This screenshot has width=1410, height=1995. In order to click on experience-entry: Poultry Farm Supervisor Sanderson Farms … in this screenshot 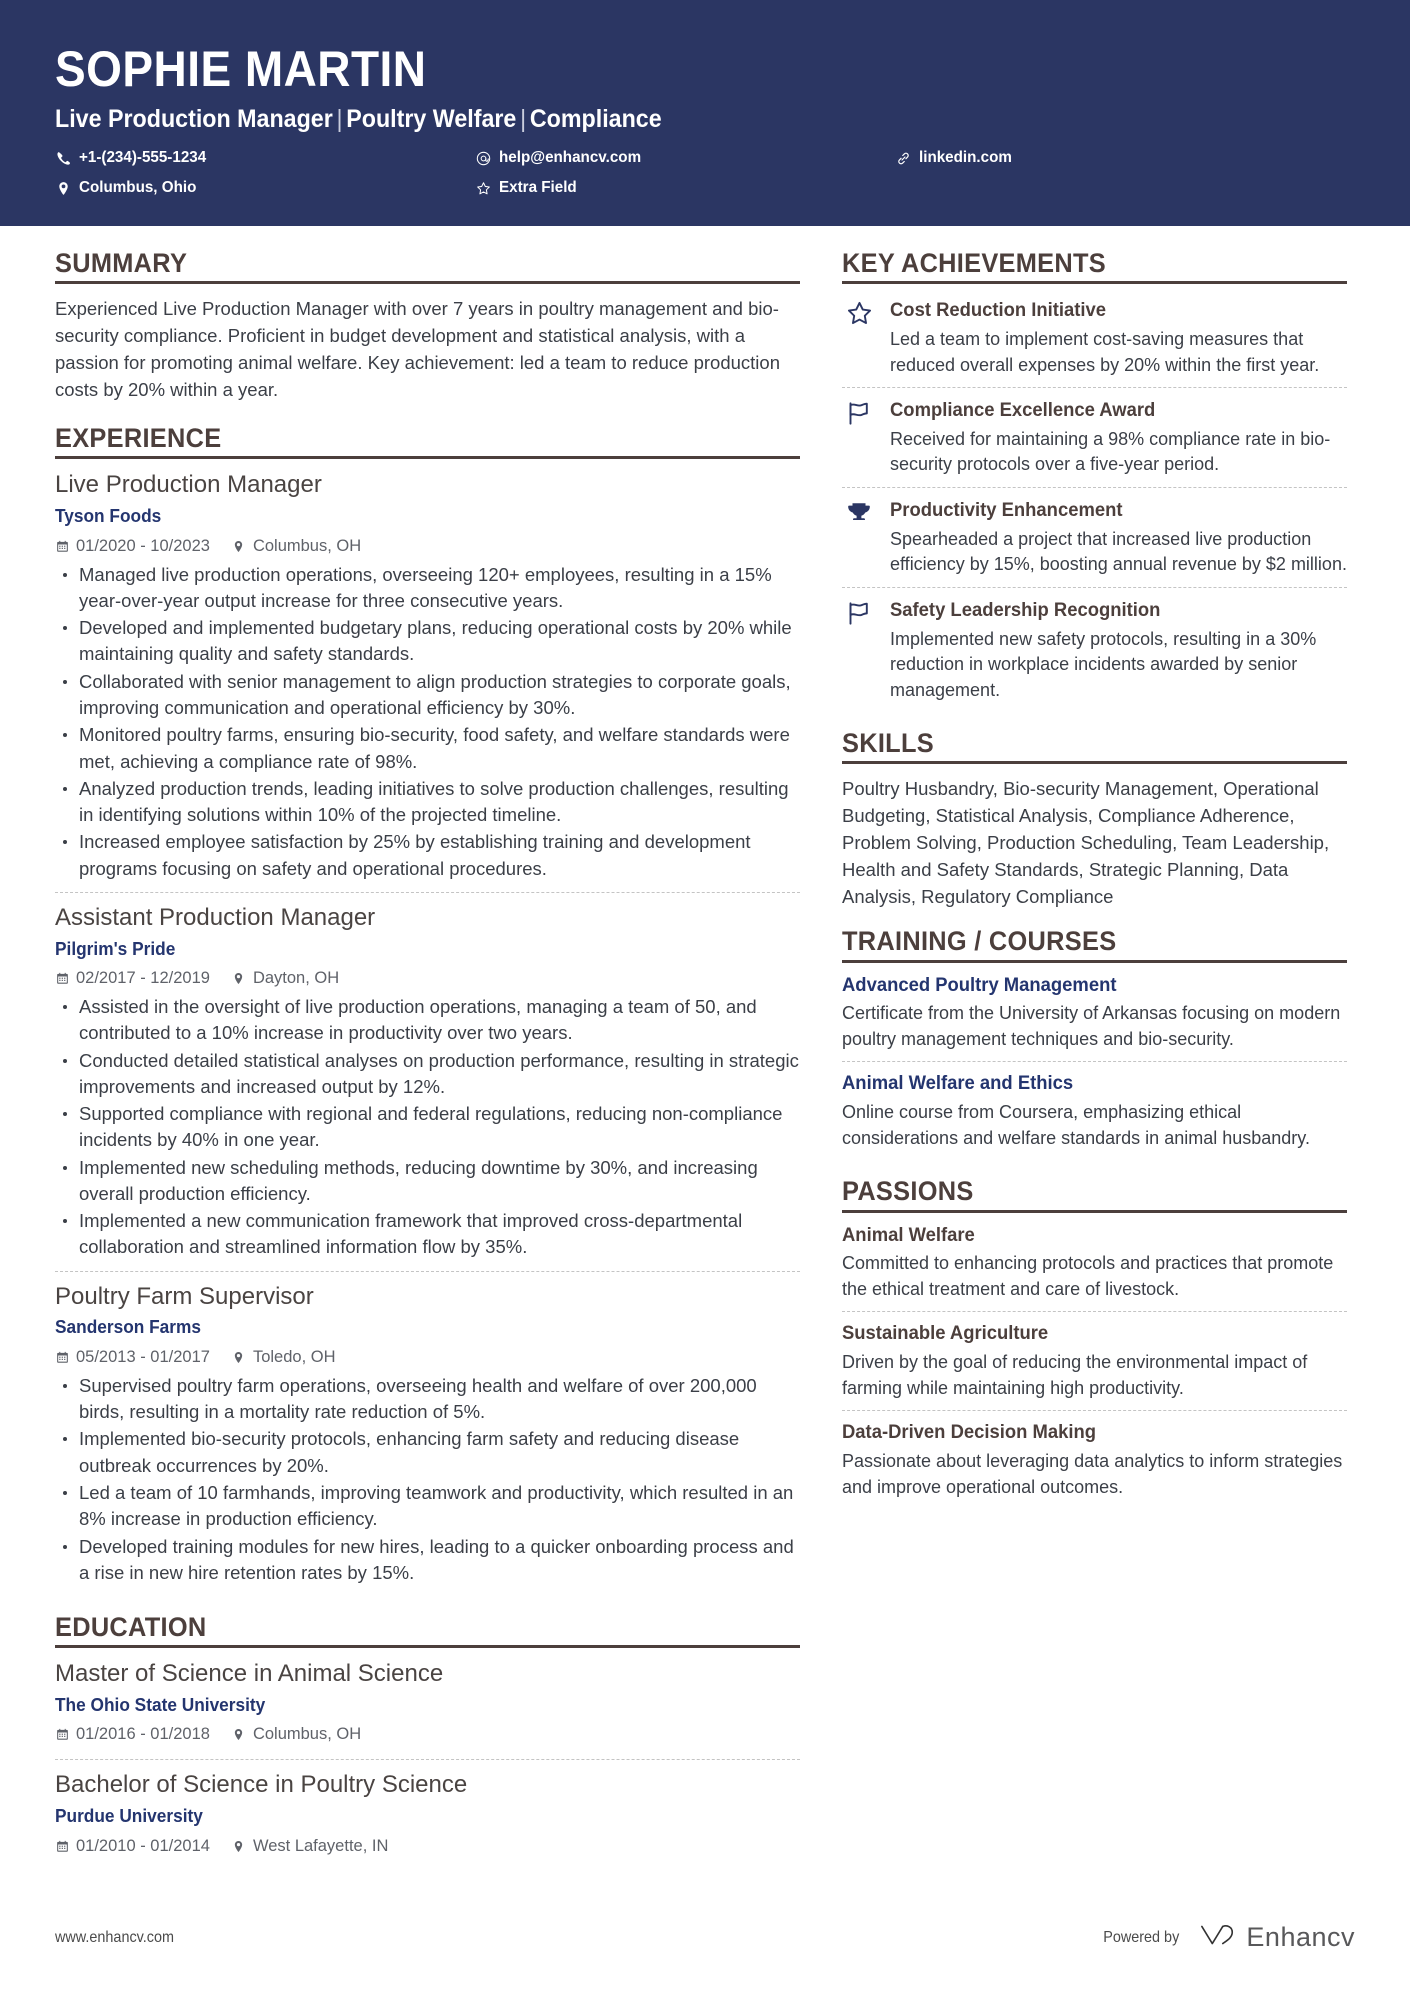, I will do `click(427, 1433)`.